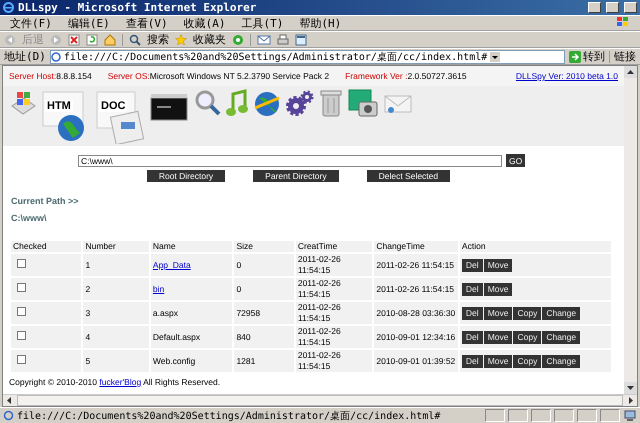 The height and width of the screenshot is (423, 640). What do you see at coordinates (264, 40) in the screenshot?
I see `mail-icon` at bounding box center [264, 40].